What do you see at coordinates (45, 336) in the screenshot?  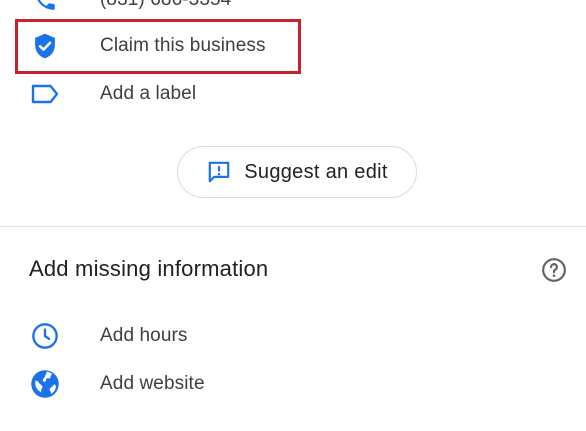 I see `clock-icon` at bounding box center [45, 336].